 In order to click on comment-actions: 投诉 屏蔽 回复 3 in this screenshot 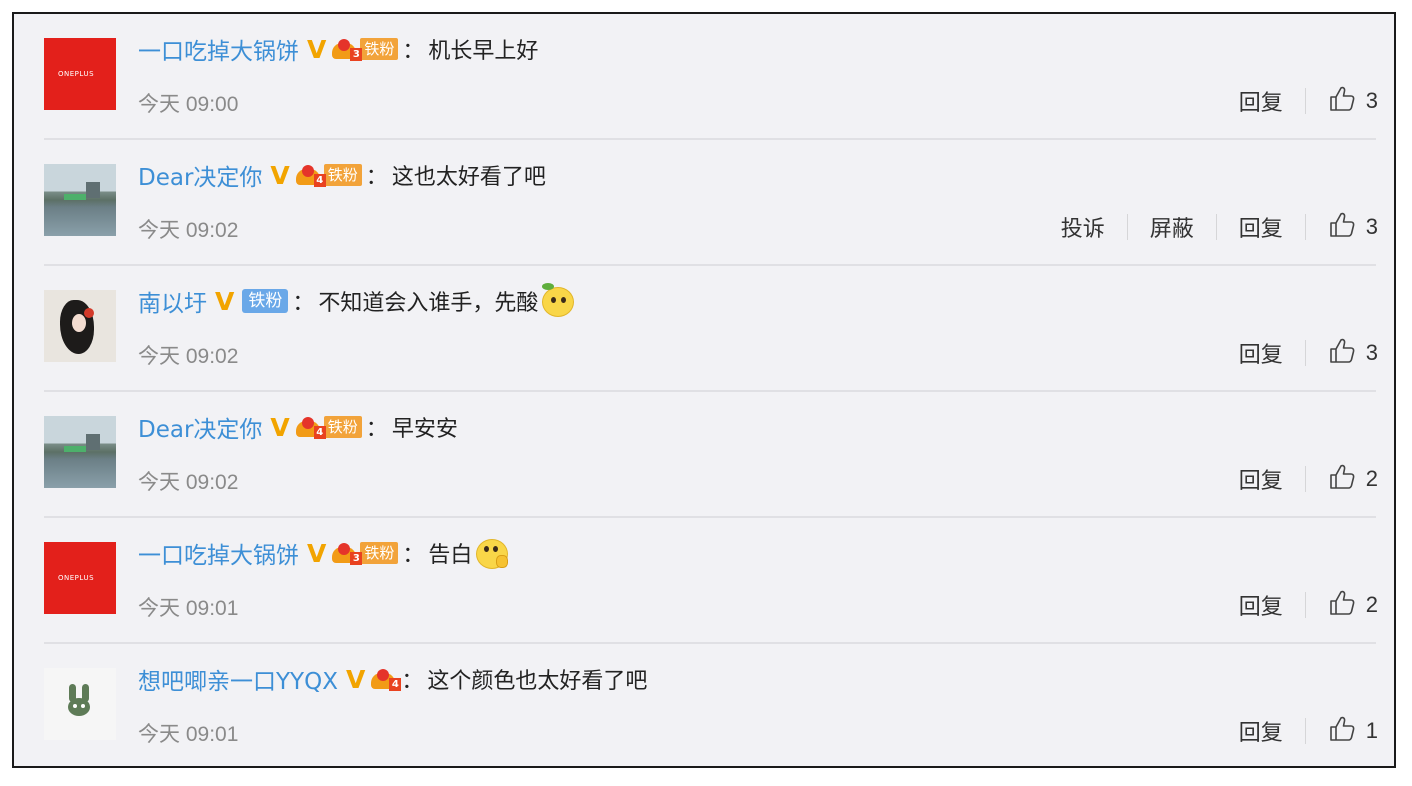, I will do `click(1219, 227)`.